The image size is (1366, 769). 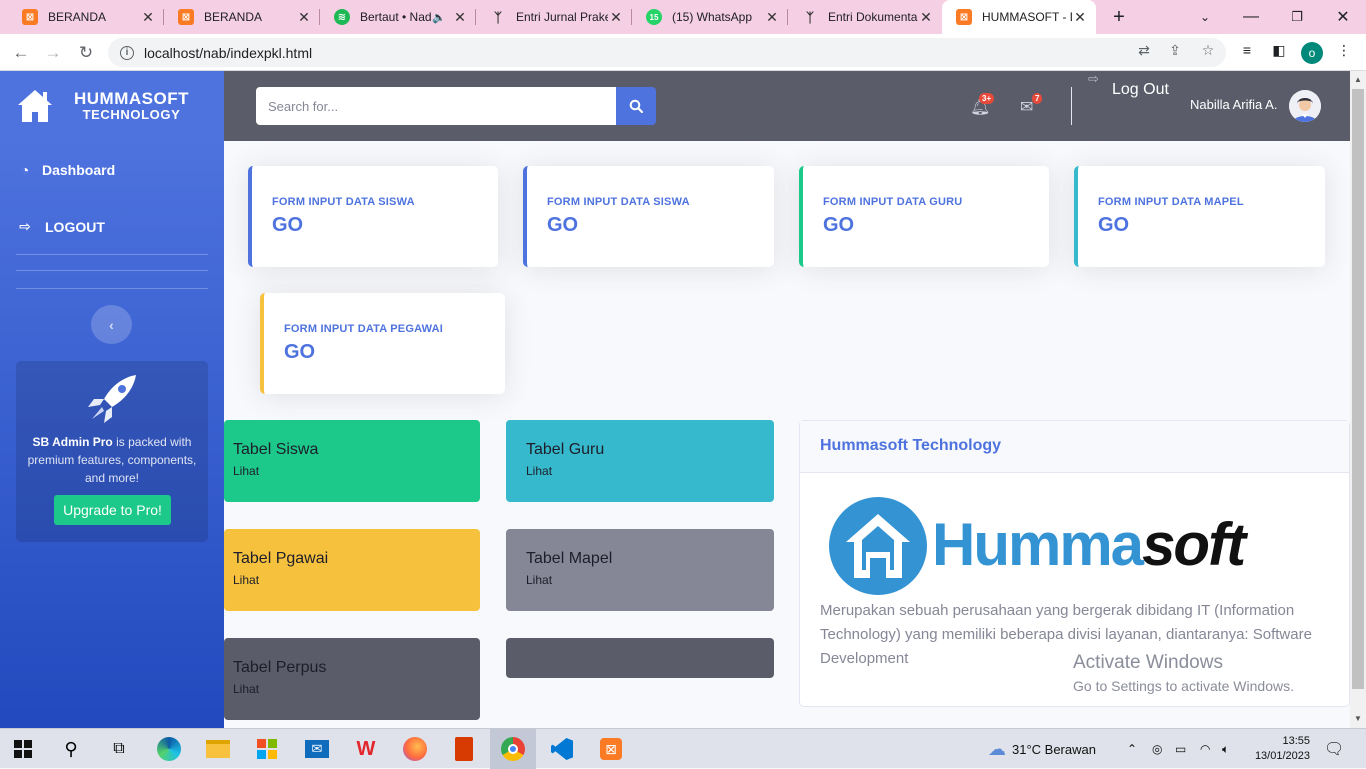 What do you see at coordinates (873, 17) in the screenshot?
I see `tab-label: Entri Dokumenta` at bounding box center [873, 17].